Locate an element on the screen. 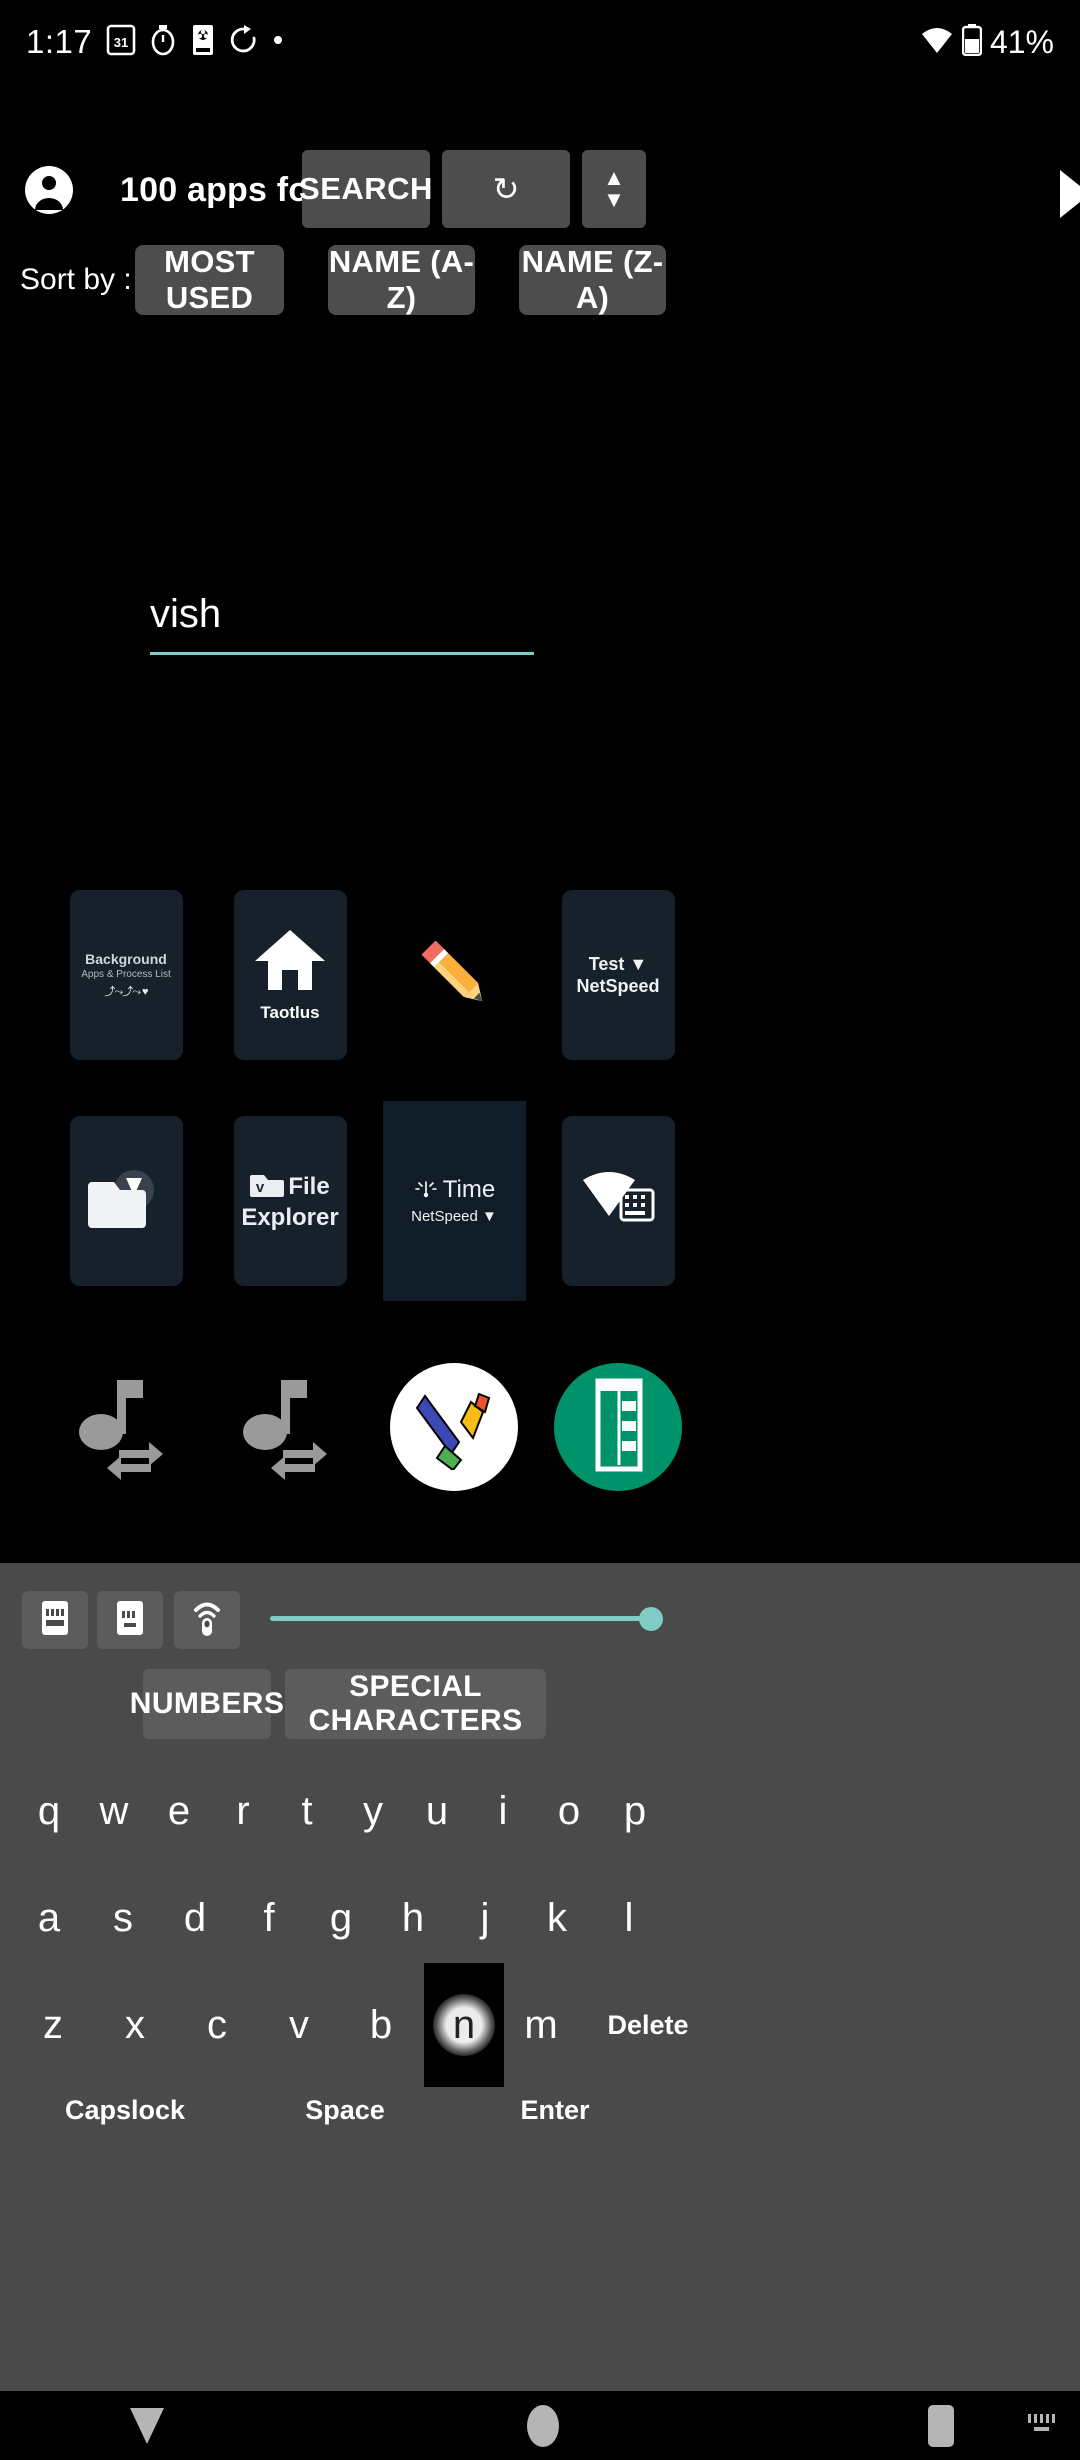 This screenshot has height=2460, width=1080. space-key: Space is located at coordinates (345, 2110).